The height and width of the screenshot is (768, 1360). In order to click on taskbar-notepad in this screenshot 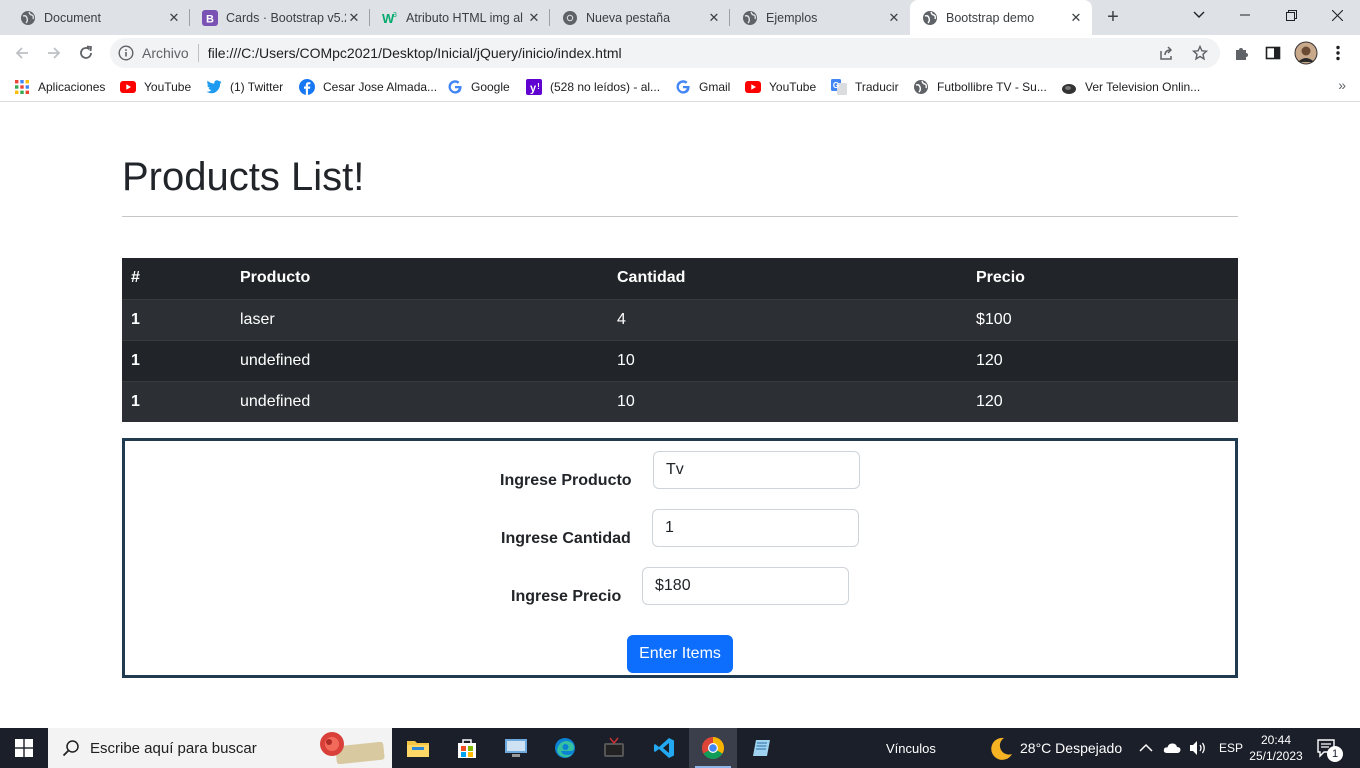, I will do `click(762, 748)`.